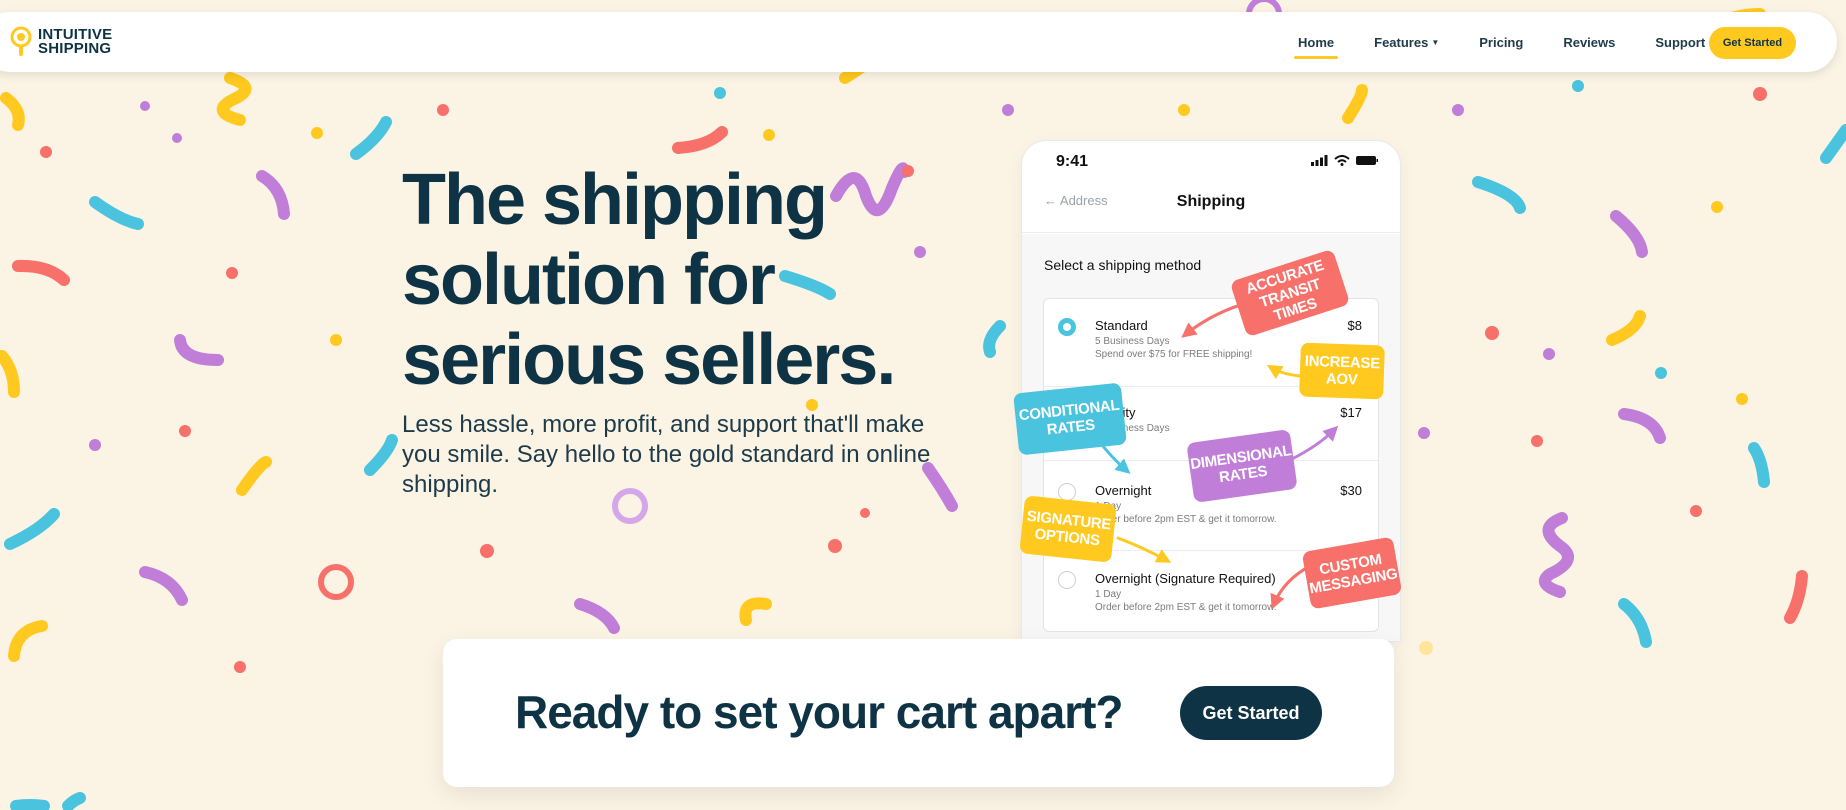  I want to click on caret-down-icon: ▼, so click(1435, 42).